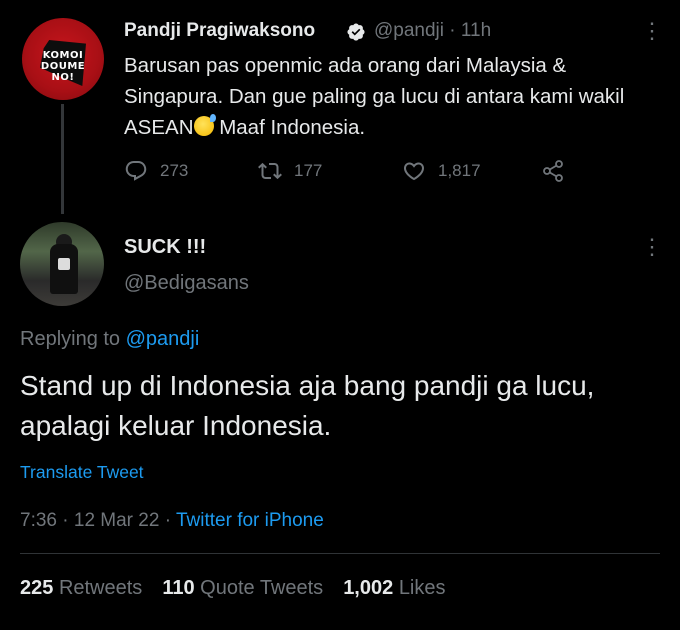 The image size is (680, 630). I want to click on retweet-count: 177, so click(308, 170).